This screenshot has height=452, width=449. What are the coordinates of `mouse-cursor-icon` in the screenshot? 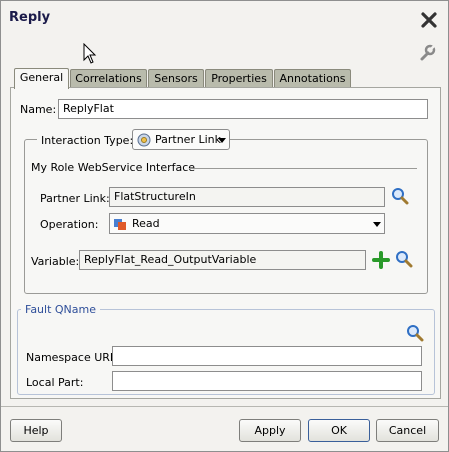 It's located at (90, 53).